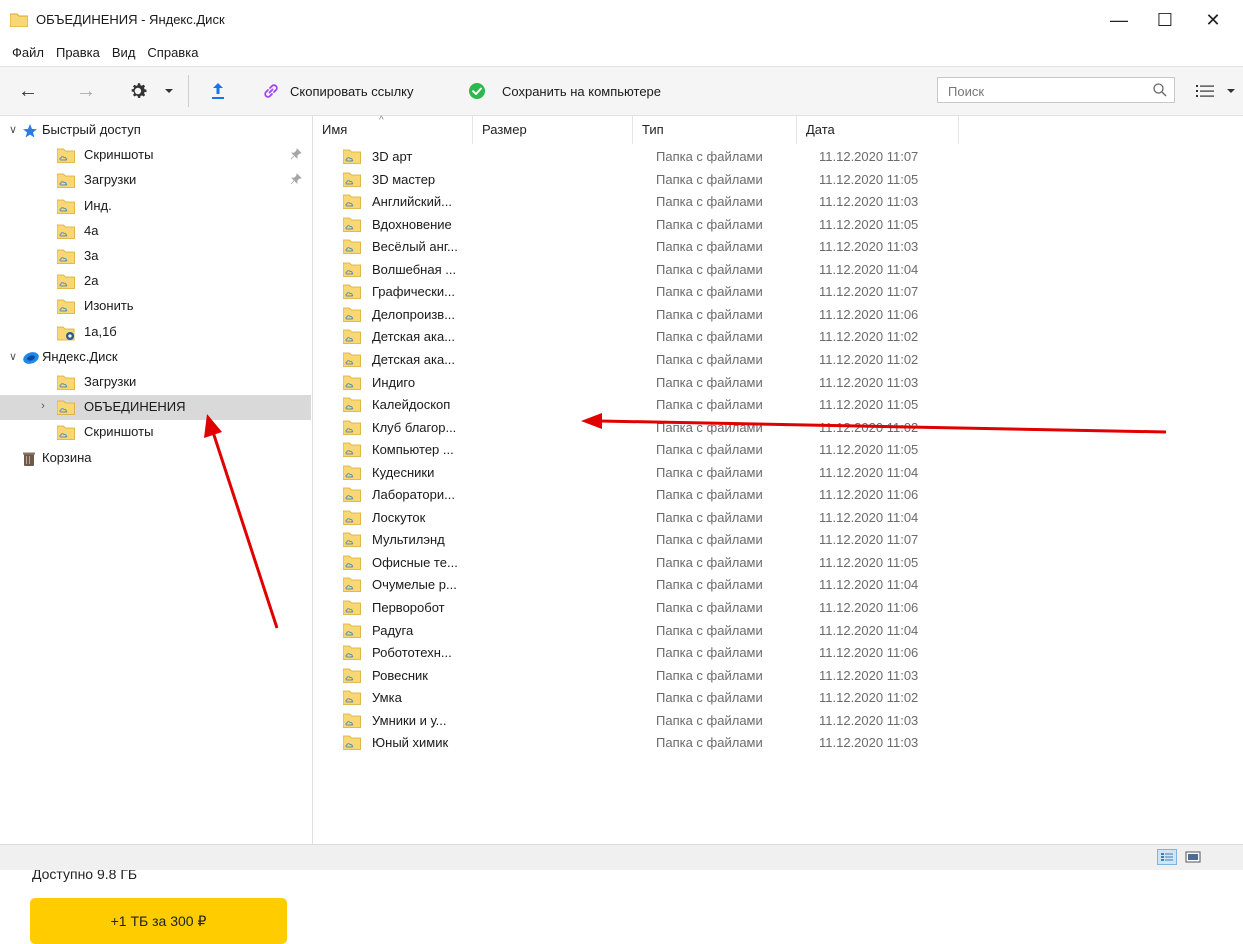 This screenshot has height=944, width=1243. What do you see at coordinates (153, 91) in the screenshot?
I see `settings-button` at bounding box center [153, 91].